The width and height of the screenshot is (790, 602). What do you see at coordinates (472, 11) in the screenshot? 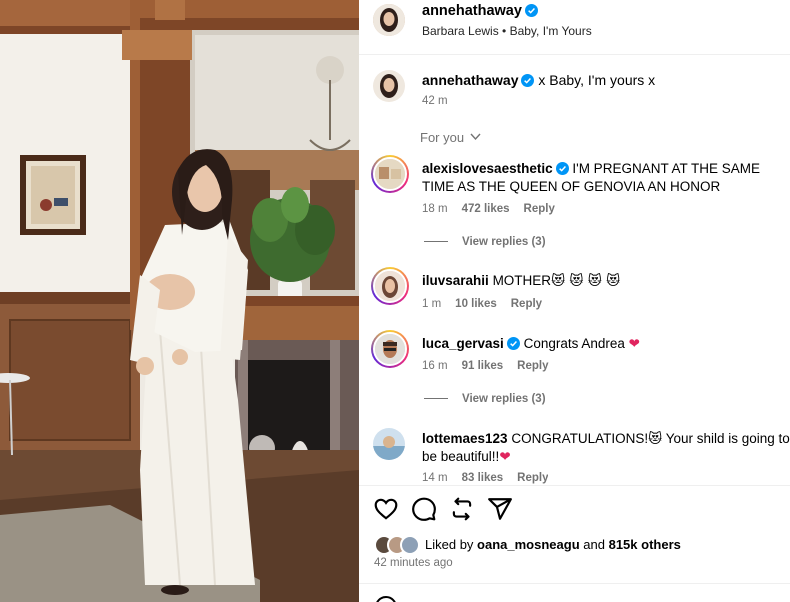
I see `author-name-text: annehathaway` at bounding box center [472, 11].